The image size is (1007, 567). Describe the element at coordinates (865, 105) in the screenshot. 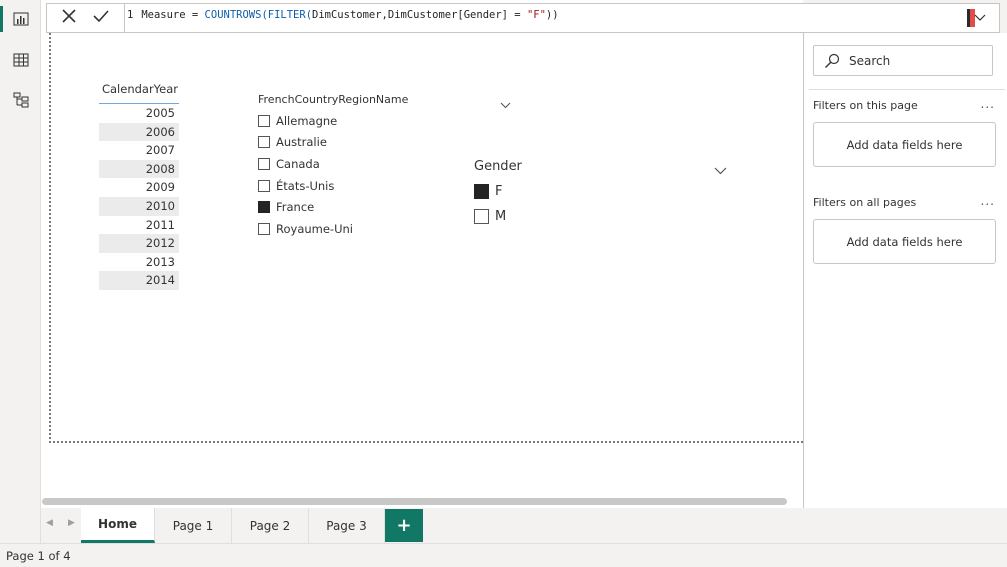

I see `filters-on-this-page-title: Filters on this page` at that location.